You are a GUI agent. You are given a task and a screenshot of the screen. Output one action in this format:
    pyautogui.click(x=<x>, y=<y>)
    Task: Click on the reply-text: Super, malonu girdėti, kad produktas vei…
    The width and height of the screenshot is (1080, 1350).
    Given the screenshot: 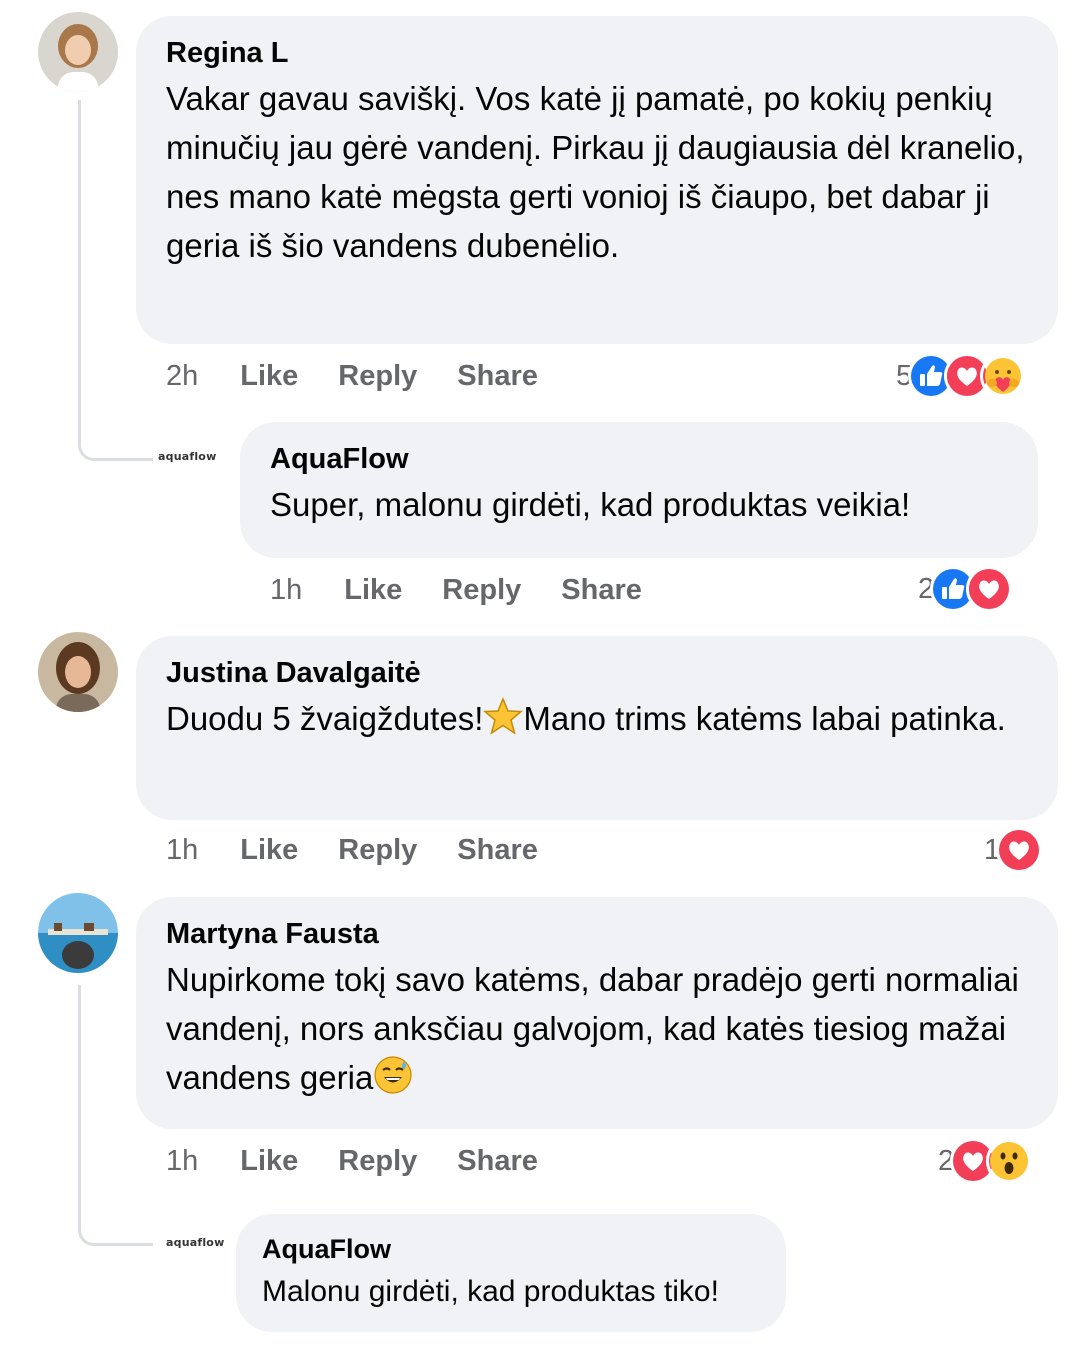 What is the action you would take?
    pyautogui.click(x=590, y=504)
    